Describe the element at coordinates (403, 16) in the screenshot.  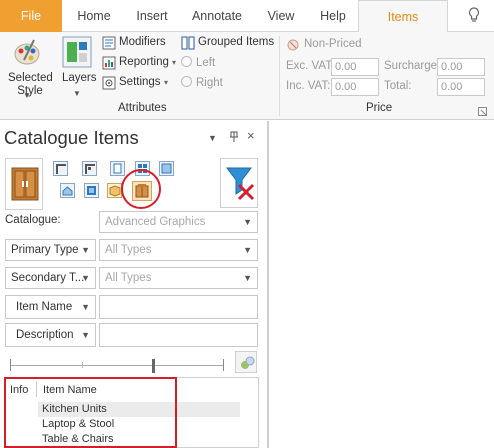
I see `tab-items: Items` at that location.